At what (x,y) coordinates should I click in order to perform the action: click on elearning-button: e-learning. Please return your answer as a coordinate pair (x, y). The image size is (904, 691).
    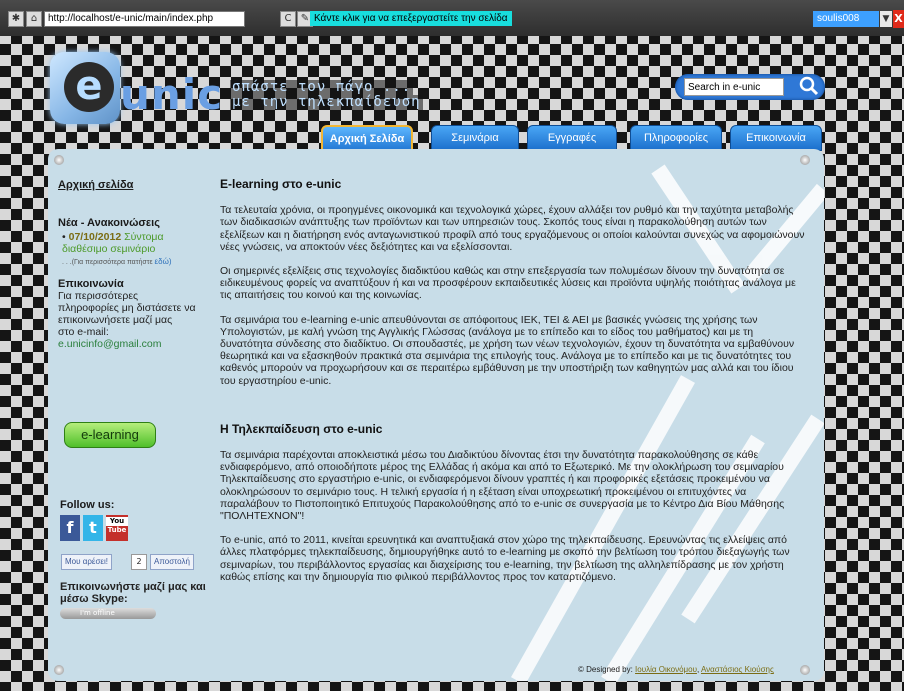
    Looking at the image, I should click on (110, 435).